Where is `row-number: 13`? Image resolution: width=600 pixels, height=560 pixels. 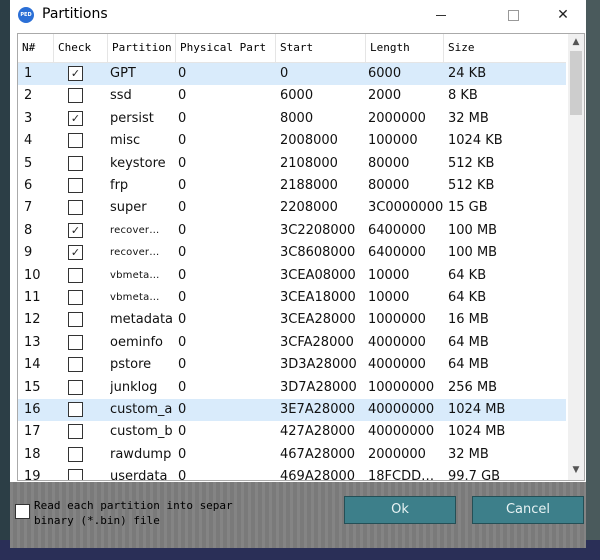 row-number: 13 is located at coordinates (32, 342).